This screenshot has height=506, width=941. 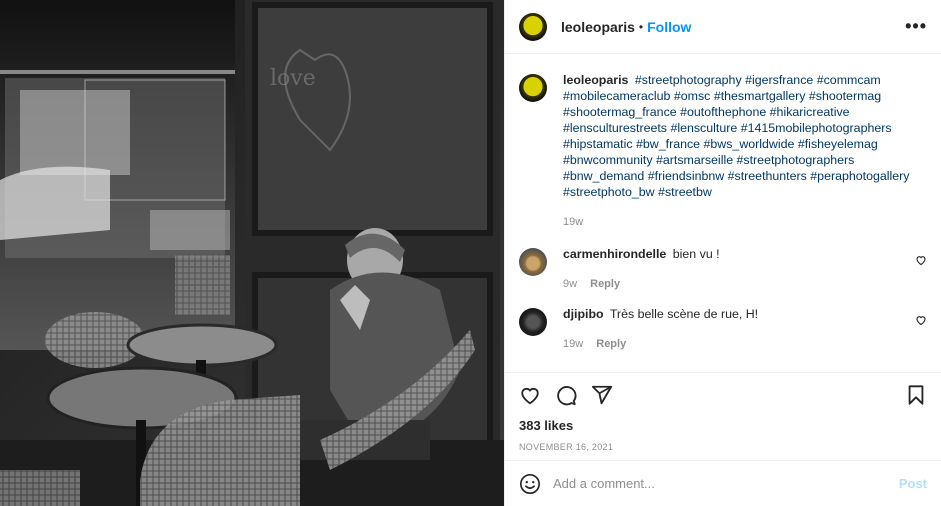 I want to click on post-date: NOVEMBER 16, 2021, so click(x=723, y=448).